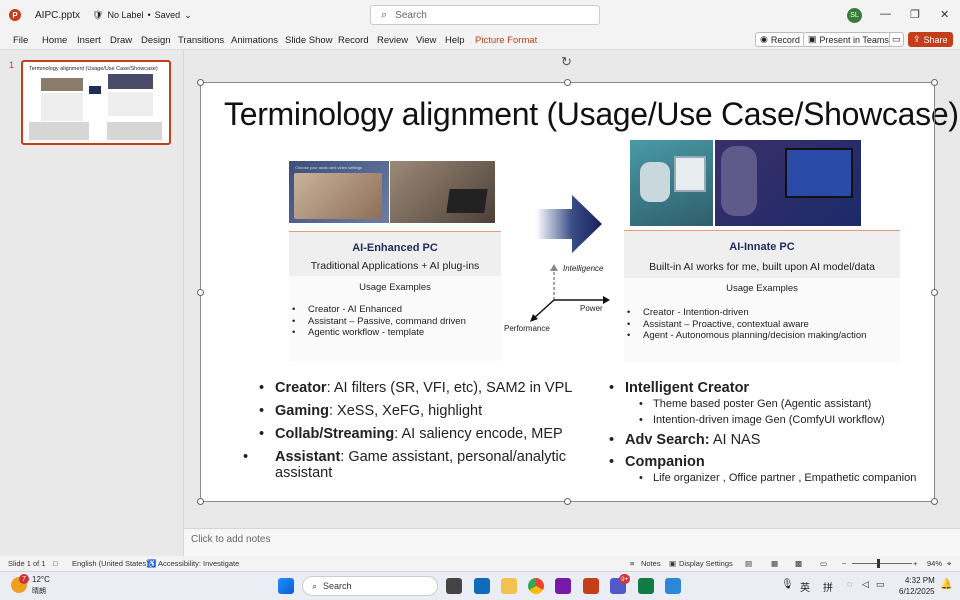 This screenshot has width=960, height=600. Describe the element at coordinates (130, 104) in the screenshot. I see `thumb-panel-right` at that location.